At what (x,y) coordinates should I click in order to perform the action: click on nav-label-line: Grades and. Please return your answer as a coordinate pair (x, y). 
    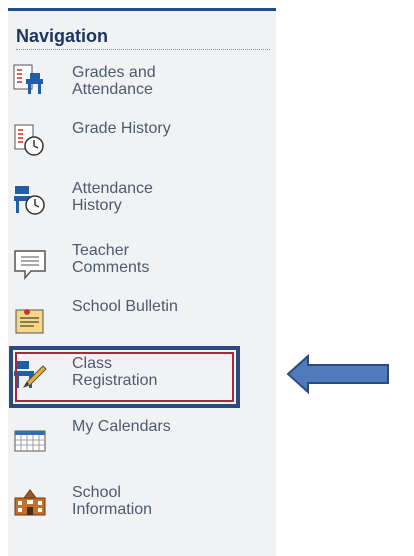
    Looking at the image, I should click on (114, 72).